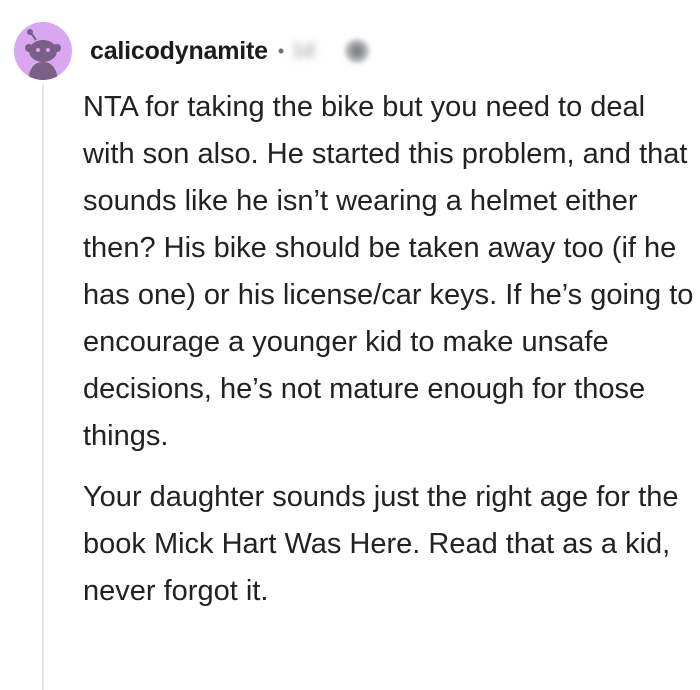 This screenshot has height=690, width=700. I want to click on comment-header: calicodynamite • 1d, so click(192, 51).